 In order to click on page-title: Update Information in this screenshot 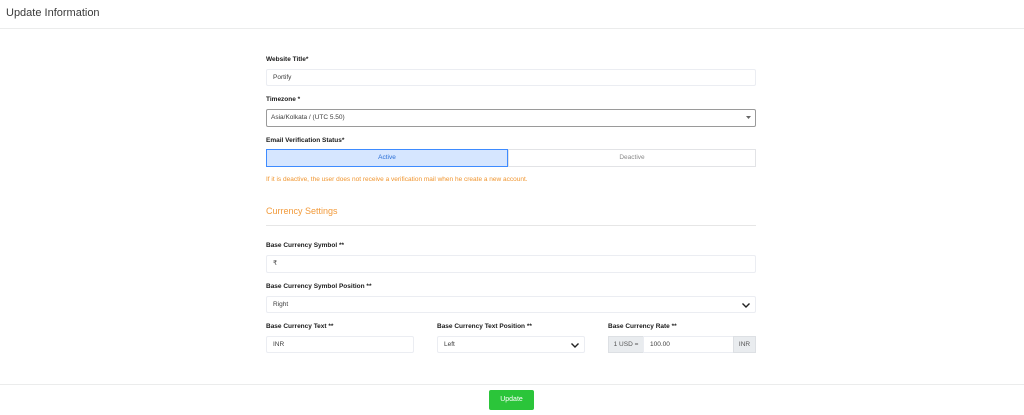, I will do `click(53, 13)`.